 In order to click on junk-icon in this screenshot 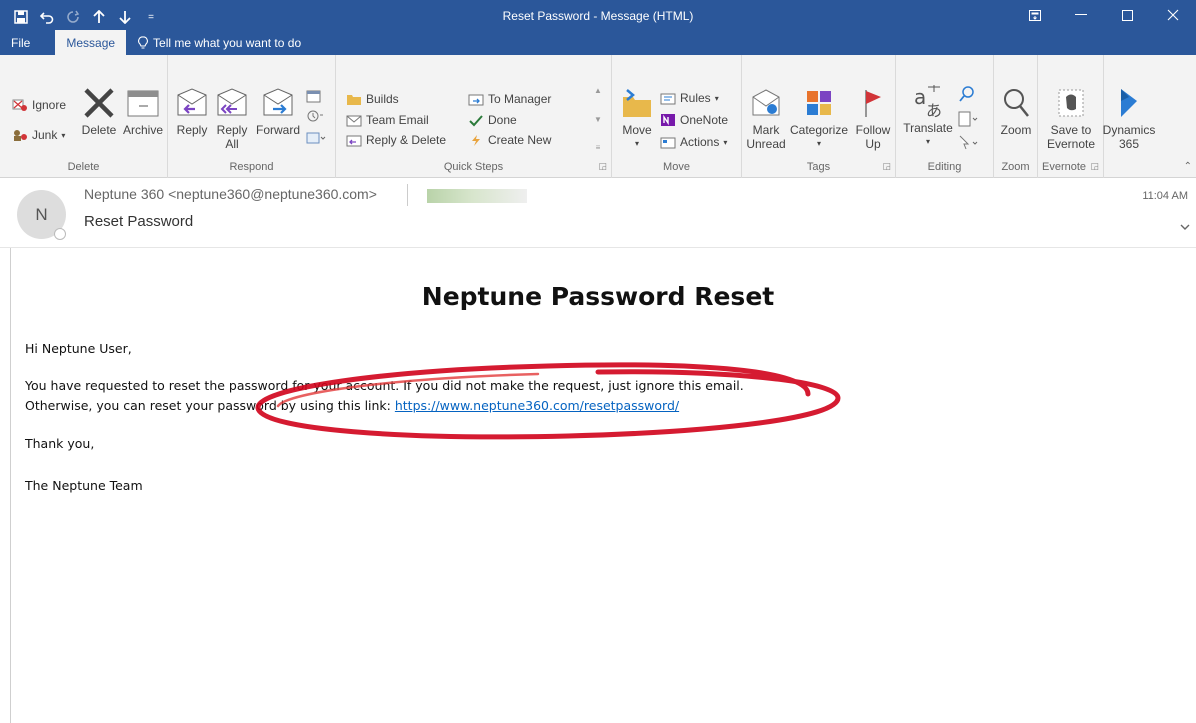, I will do `click(20, 135)`.